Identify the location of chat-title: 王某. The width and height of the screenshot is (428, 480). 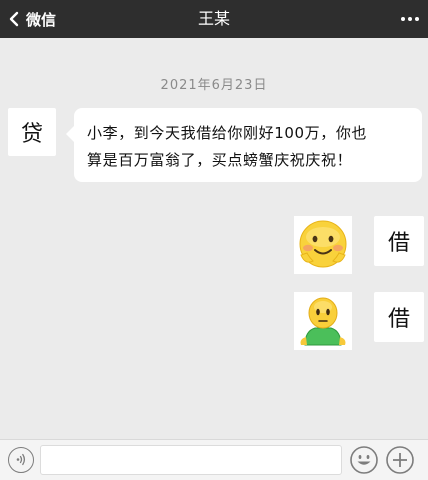
(213, 18).